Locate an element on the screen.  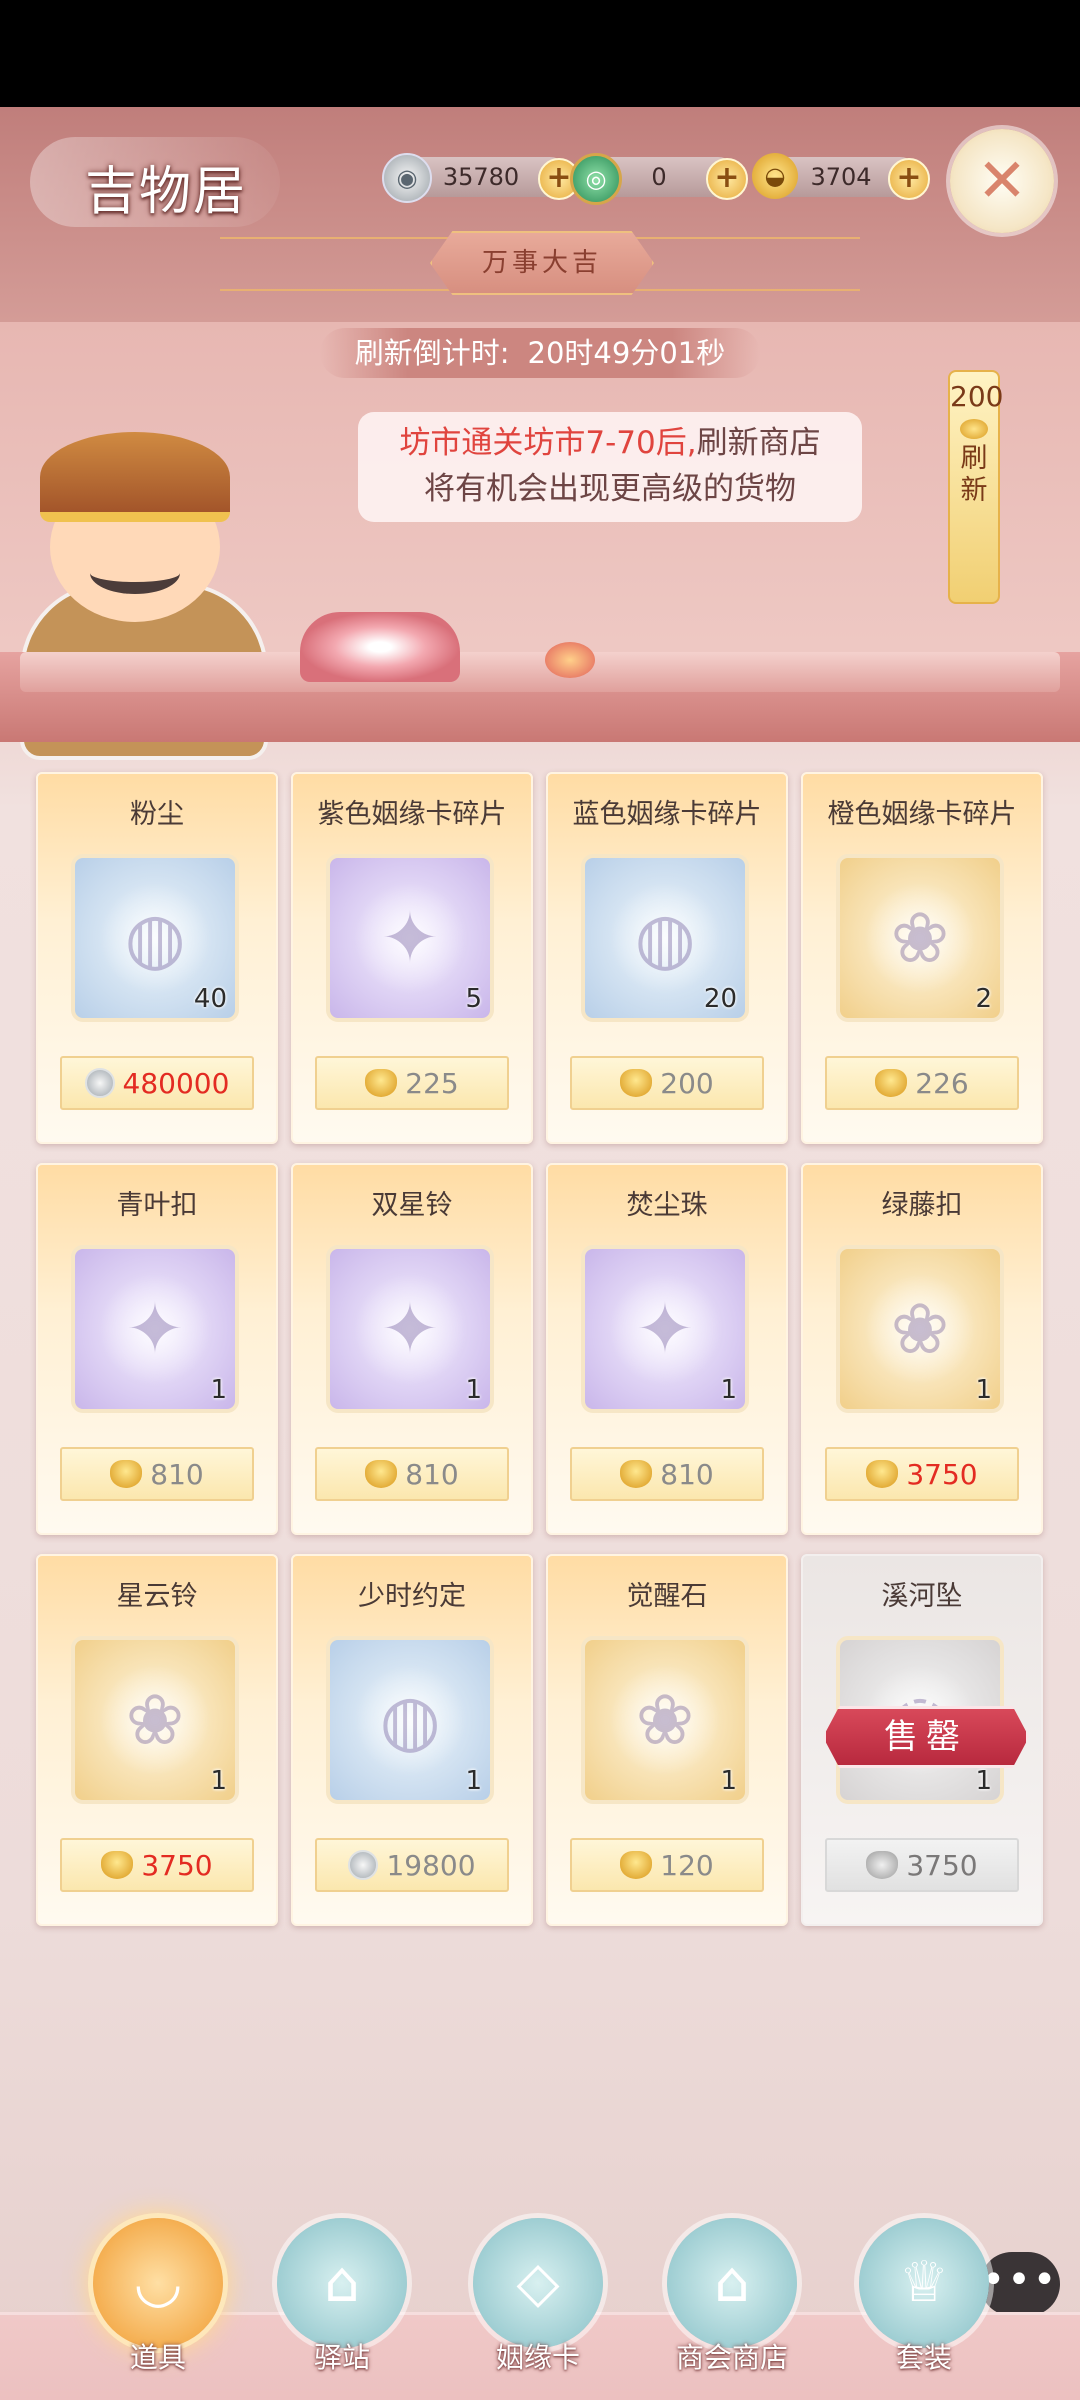
refresh-label-1: 刷 is located at coordinates (974, 458).